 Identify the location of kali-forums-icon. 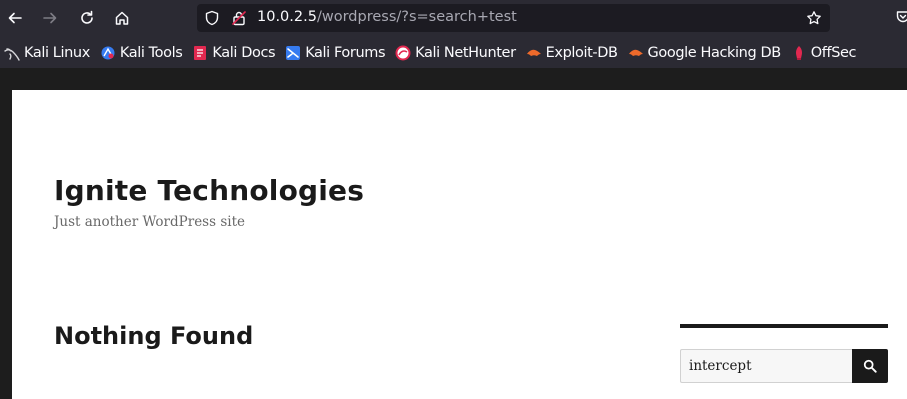
(293, 53).